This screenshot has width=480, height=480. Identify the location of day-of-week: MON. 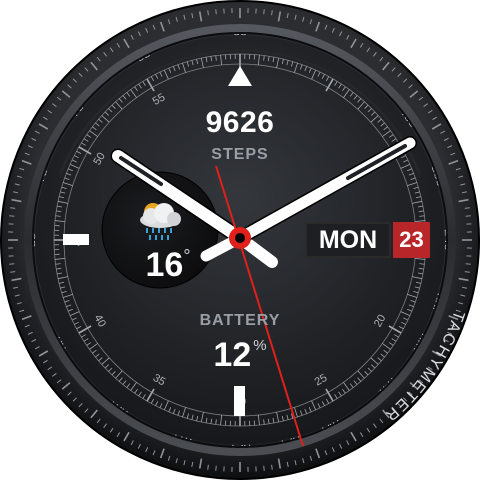
(348, 240).